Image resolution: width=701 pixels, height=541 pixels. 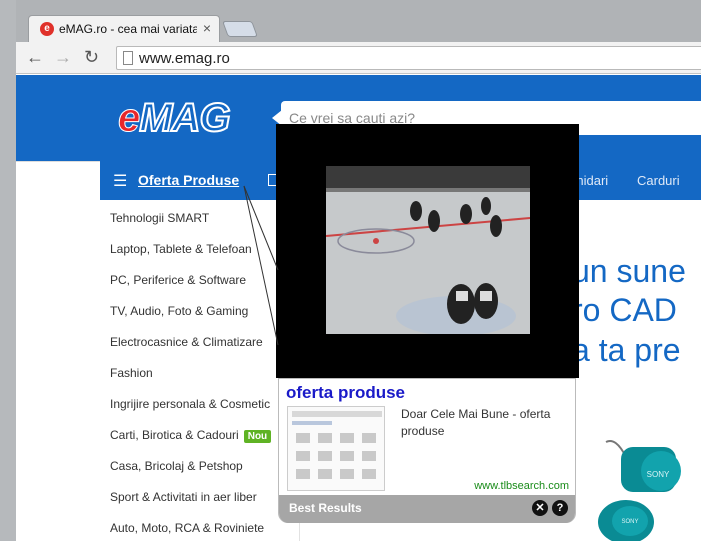 What do you see at coordinates (128, 118) in the screenshot?
I see `logo-e: e` at bounding box center [128, 118].